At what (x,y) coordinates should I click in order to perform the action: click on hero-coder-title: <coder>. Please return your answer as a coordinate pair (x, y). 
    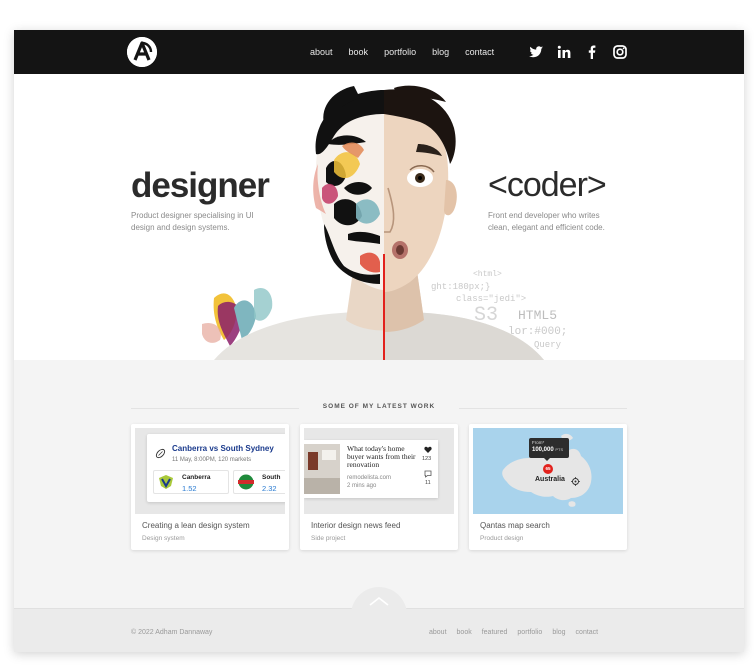
    Looking at the image, I should click on (547, 185).